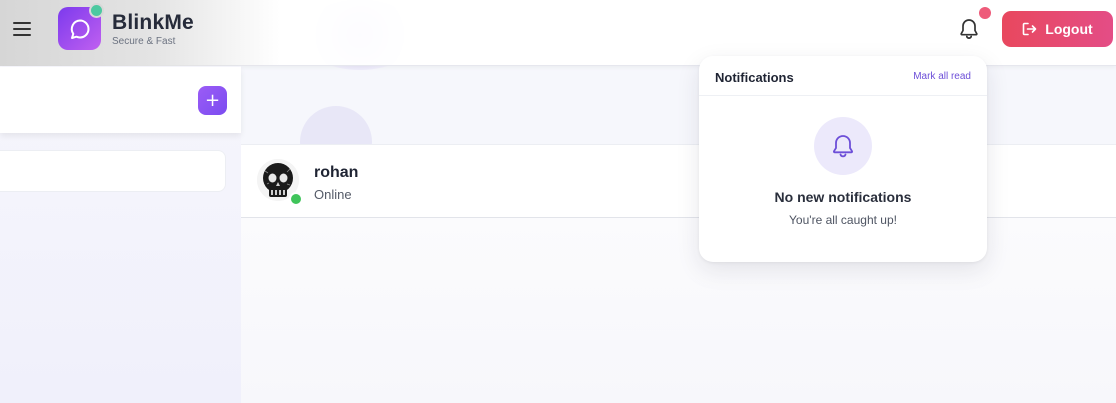 The image size is (1116, 403). I want to click on hamburger-menu-icon, so click(22, 29).